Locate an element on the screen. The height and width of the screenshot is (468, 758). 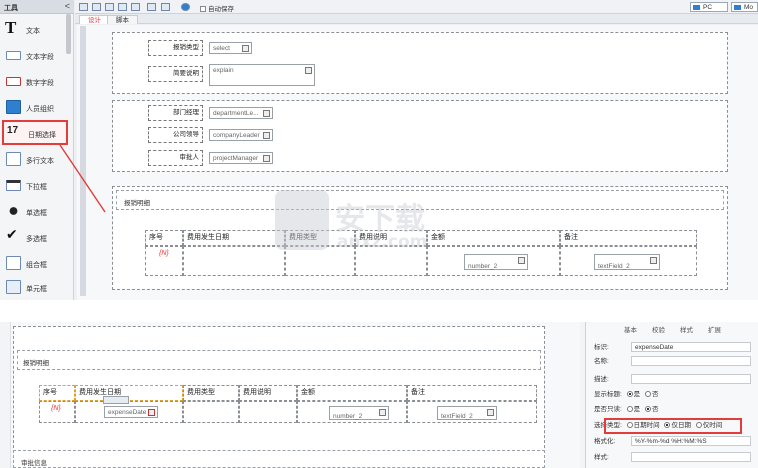
table-header-type: 费用类型 is located at coordinates (211, 393).